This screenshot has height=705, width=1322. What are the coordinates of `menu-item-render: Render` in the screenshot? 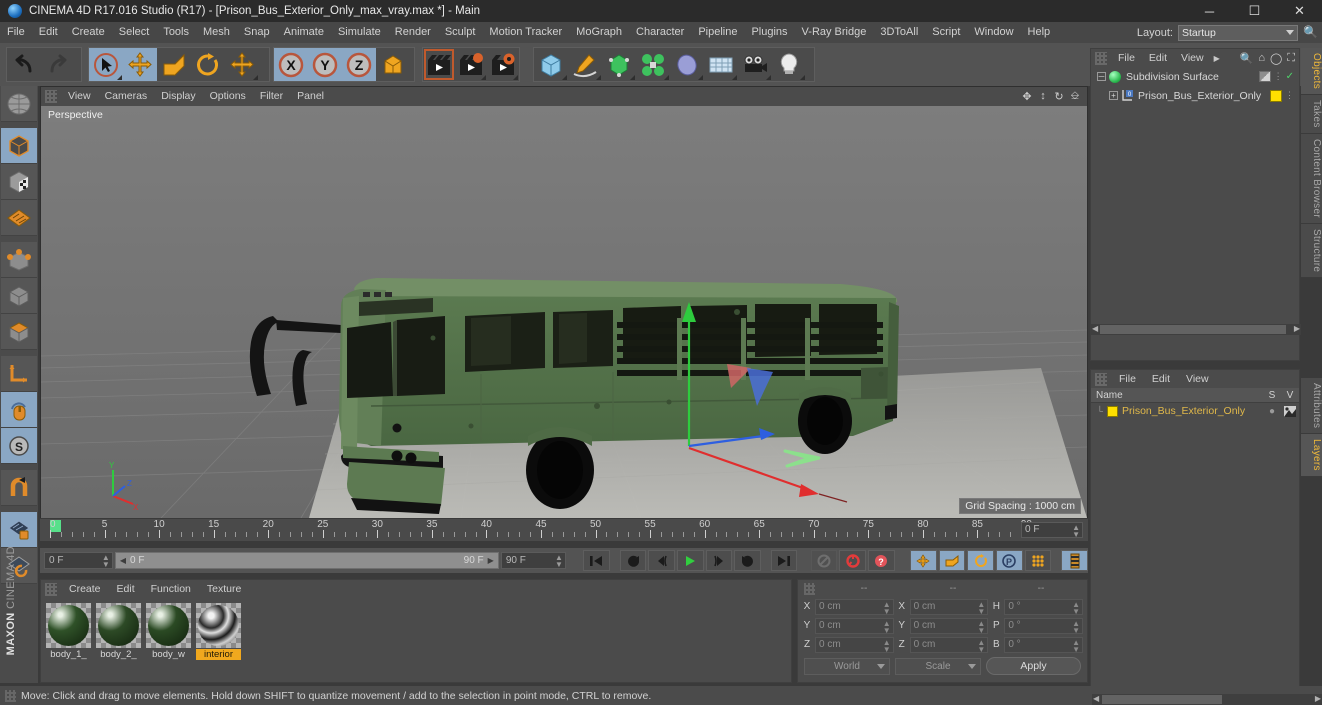 It's located at (413, 32).